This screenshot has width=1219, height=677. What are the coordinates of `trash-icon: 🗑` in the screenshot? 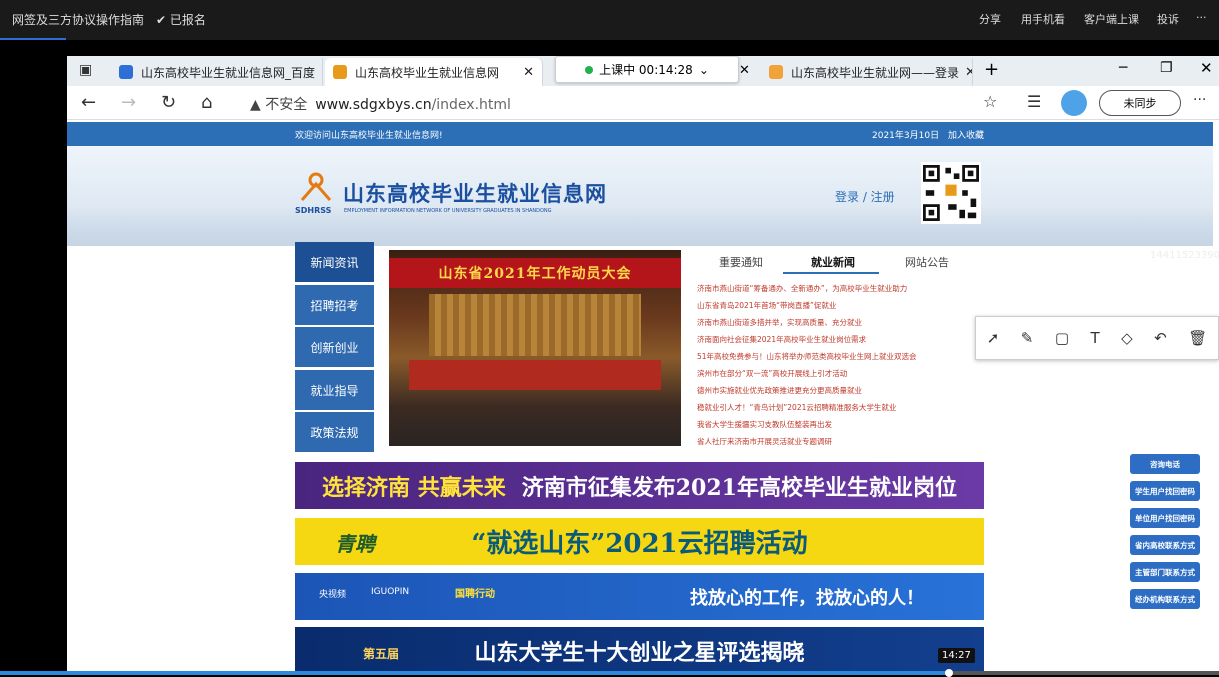 It's located at (1197, 338).